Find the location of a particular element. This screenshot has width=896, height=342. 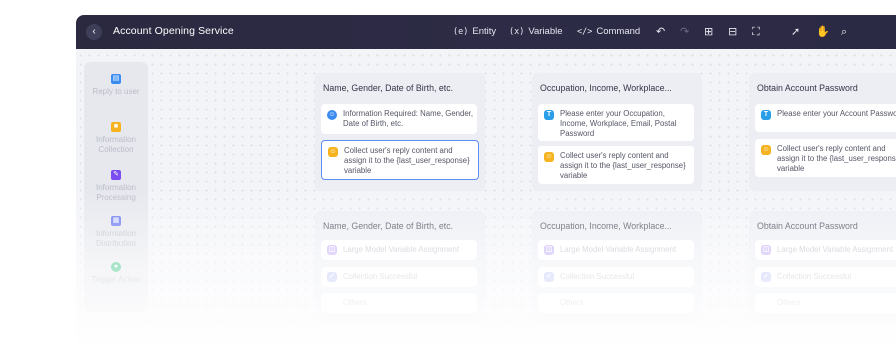

sidebar-item-information-processing: ✎ Information Processing is located at coordinates (116, 186).